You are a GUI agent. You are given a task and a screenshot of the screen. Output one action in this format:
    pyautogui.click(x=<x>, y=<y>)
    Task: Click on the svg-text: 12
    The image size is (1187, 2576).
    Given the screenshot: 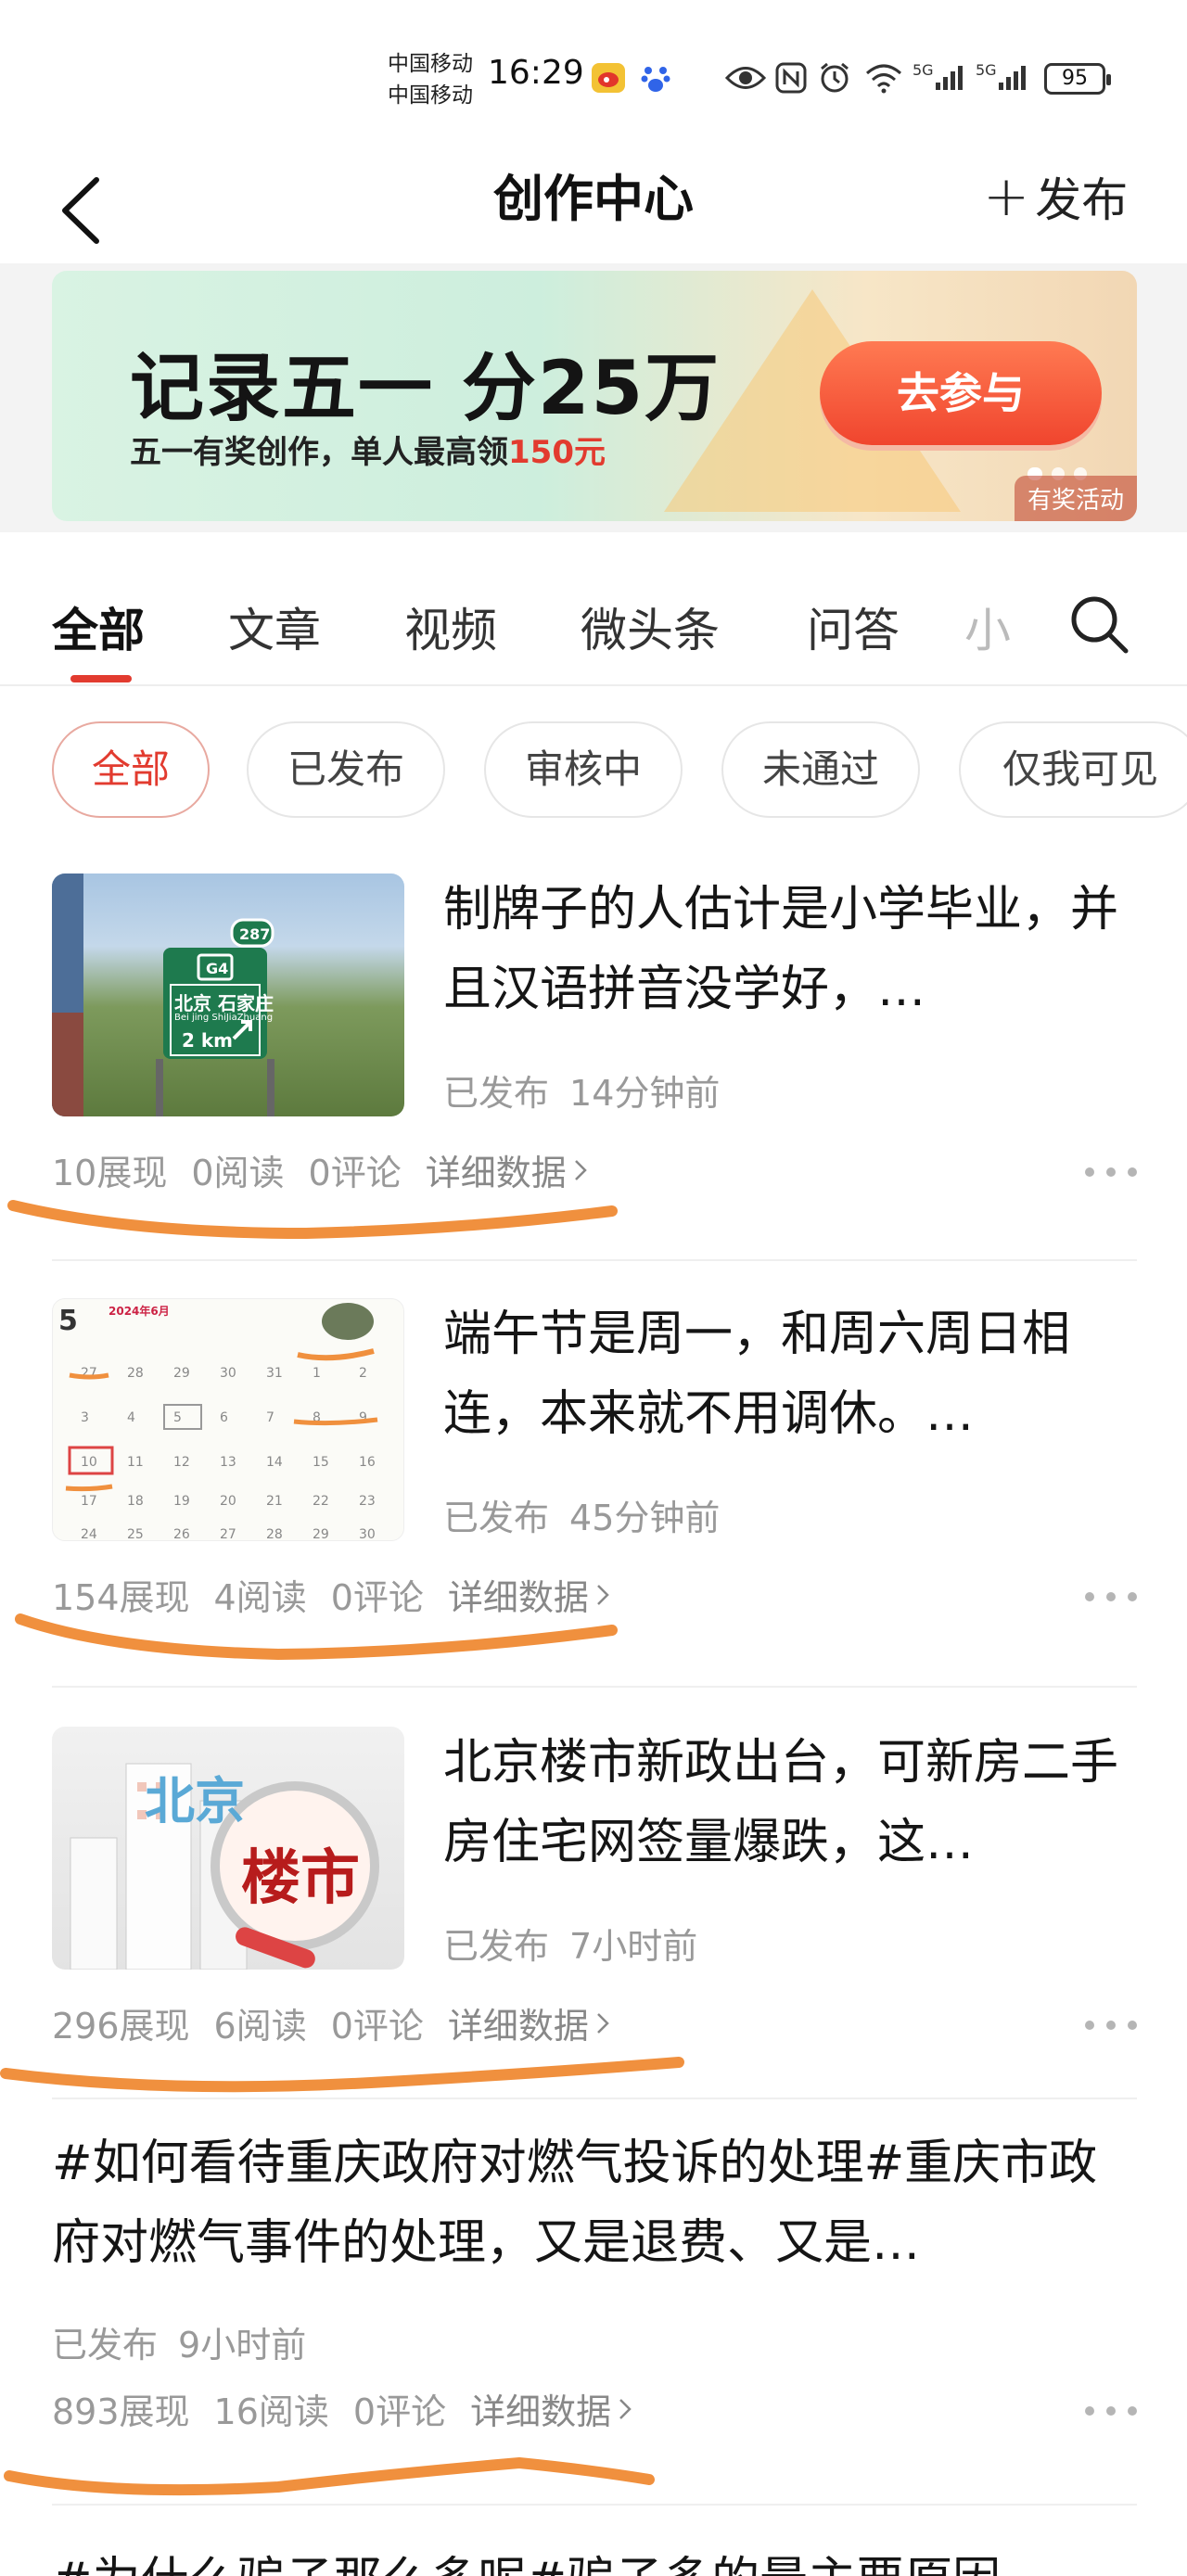 What is the action you would take?
    pyautogui.click(x=181, y=1463)
    